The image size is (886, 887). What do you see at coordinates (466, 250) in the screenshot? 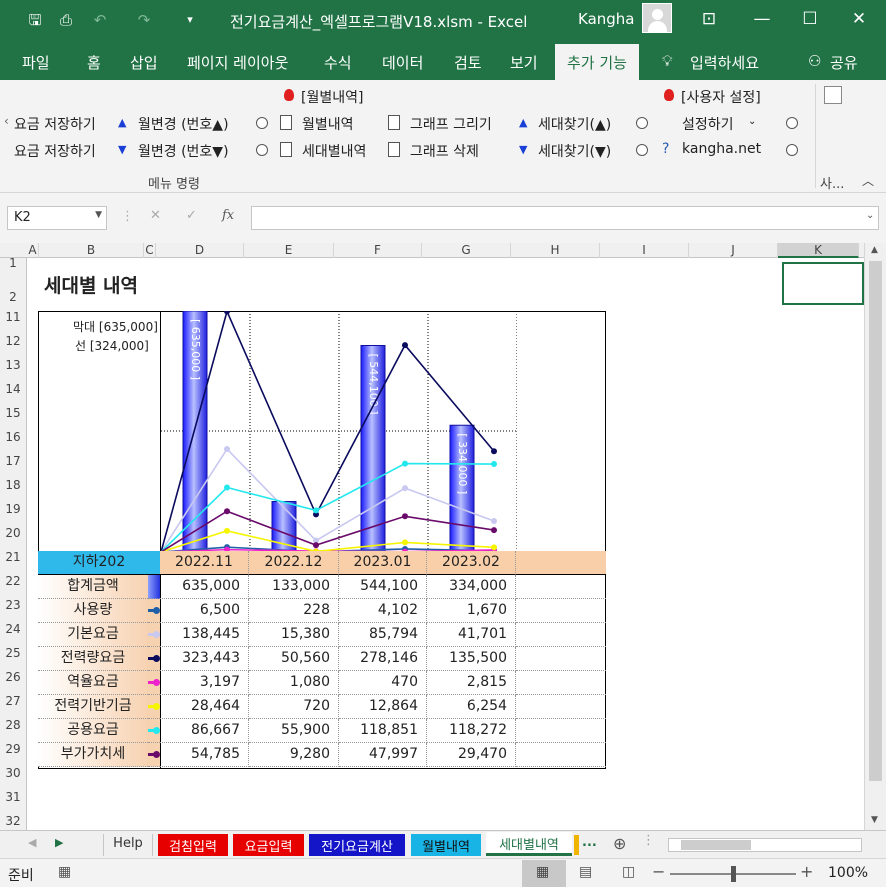
I see `column-header-g: G` at bounding box center [466, 250].